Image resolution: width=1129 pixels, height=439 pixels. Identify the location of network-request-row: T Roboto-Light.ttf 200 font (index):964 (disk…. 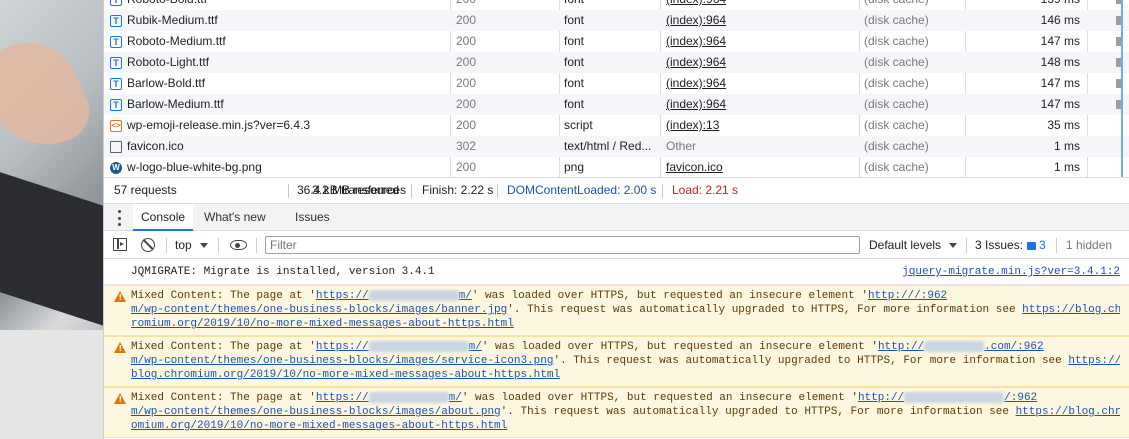
(616, 62).